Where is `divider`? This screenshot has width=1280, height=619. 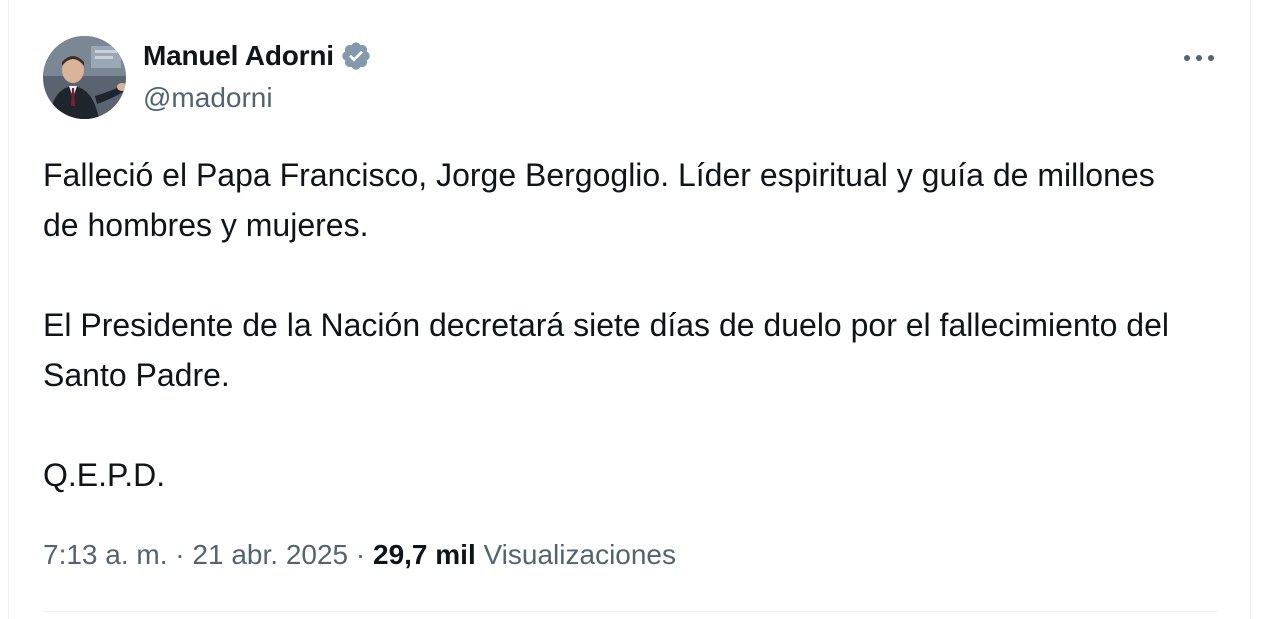 divider is located at coordinates (631, 611).